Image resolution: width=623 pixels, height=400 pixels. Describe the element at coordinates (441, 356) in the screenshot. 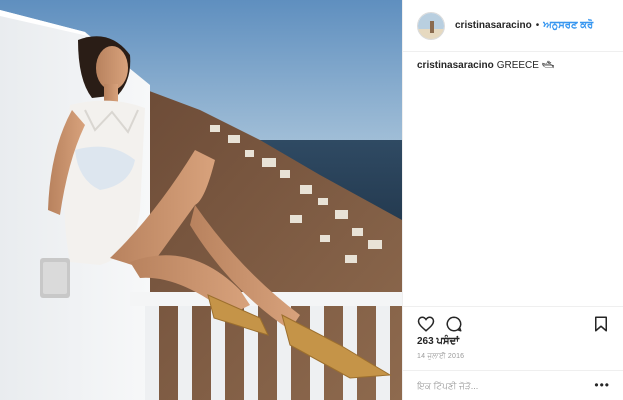

I see `post-date: 14 ਜੁਲਾਈ 2016` at that location.